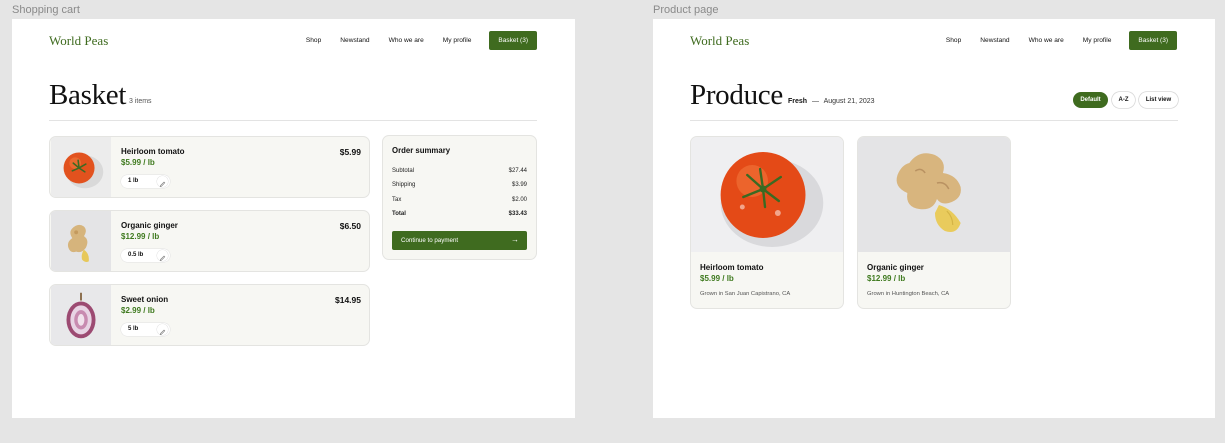 Image resolution: width=1225 pixels, height=443 pixels. Describe the element at coordinates (908, 294) in the screenshot. I see `product-origin: Grown in Huntington Beach, CA` at that location.